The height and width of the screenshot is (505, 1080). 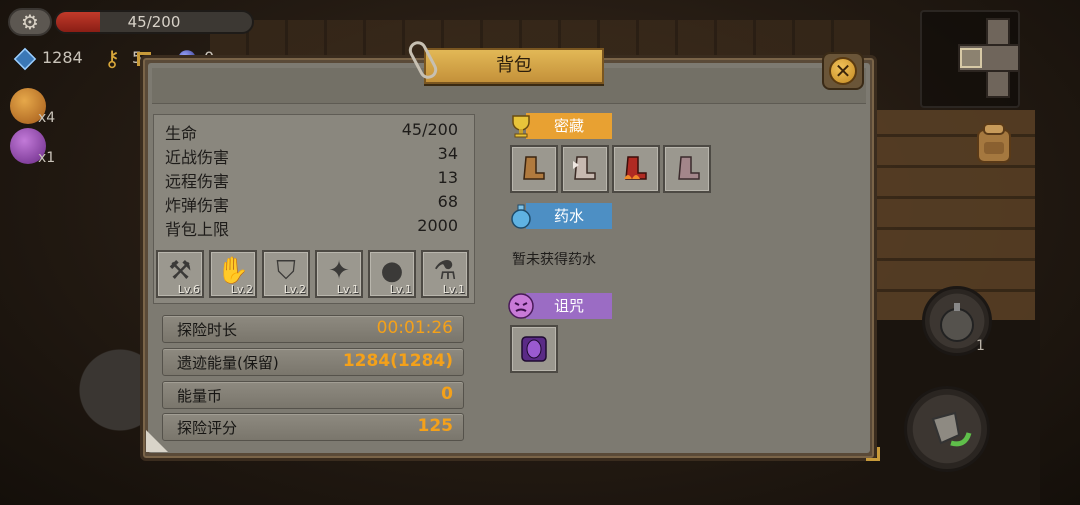 What do you see at coordinates (311, 228) in the screenshot?
I see `stat-row: 背包上限 2000` at bounding box center [311, 228].